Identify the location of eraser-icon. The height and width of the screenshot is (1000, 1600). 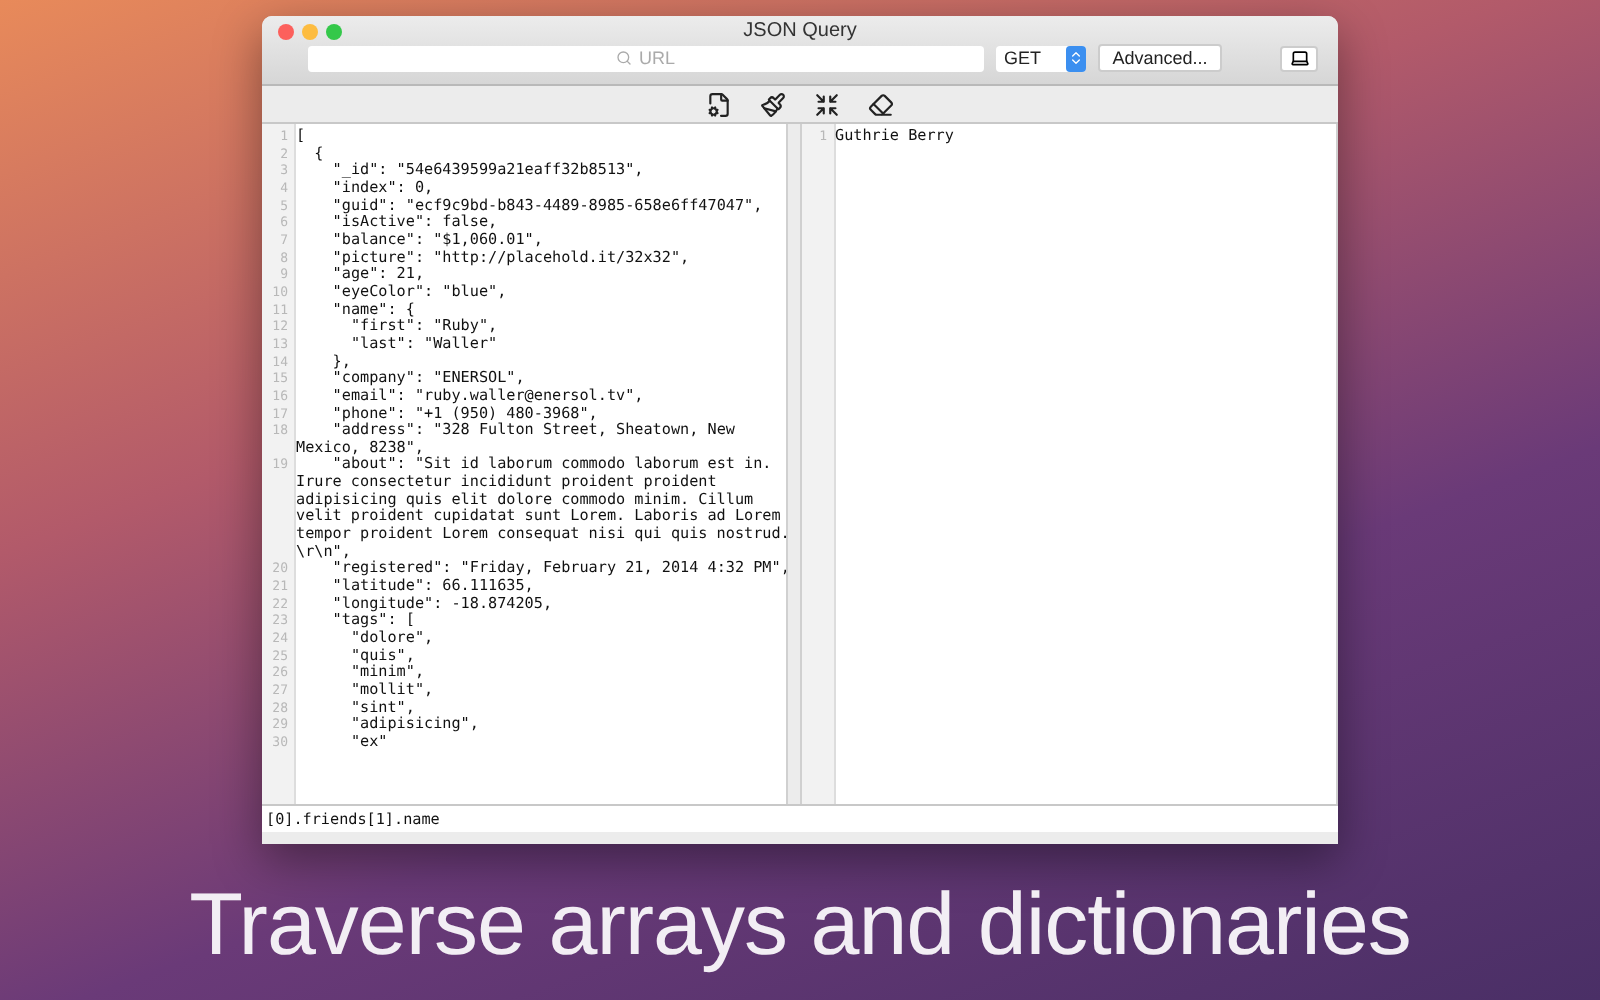
(881, 104).